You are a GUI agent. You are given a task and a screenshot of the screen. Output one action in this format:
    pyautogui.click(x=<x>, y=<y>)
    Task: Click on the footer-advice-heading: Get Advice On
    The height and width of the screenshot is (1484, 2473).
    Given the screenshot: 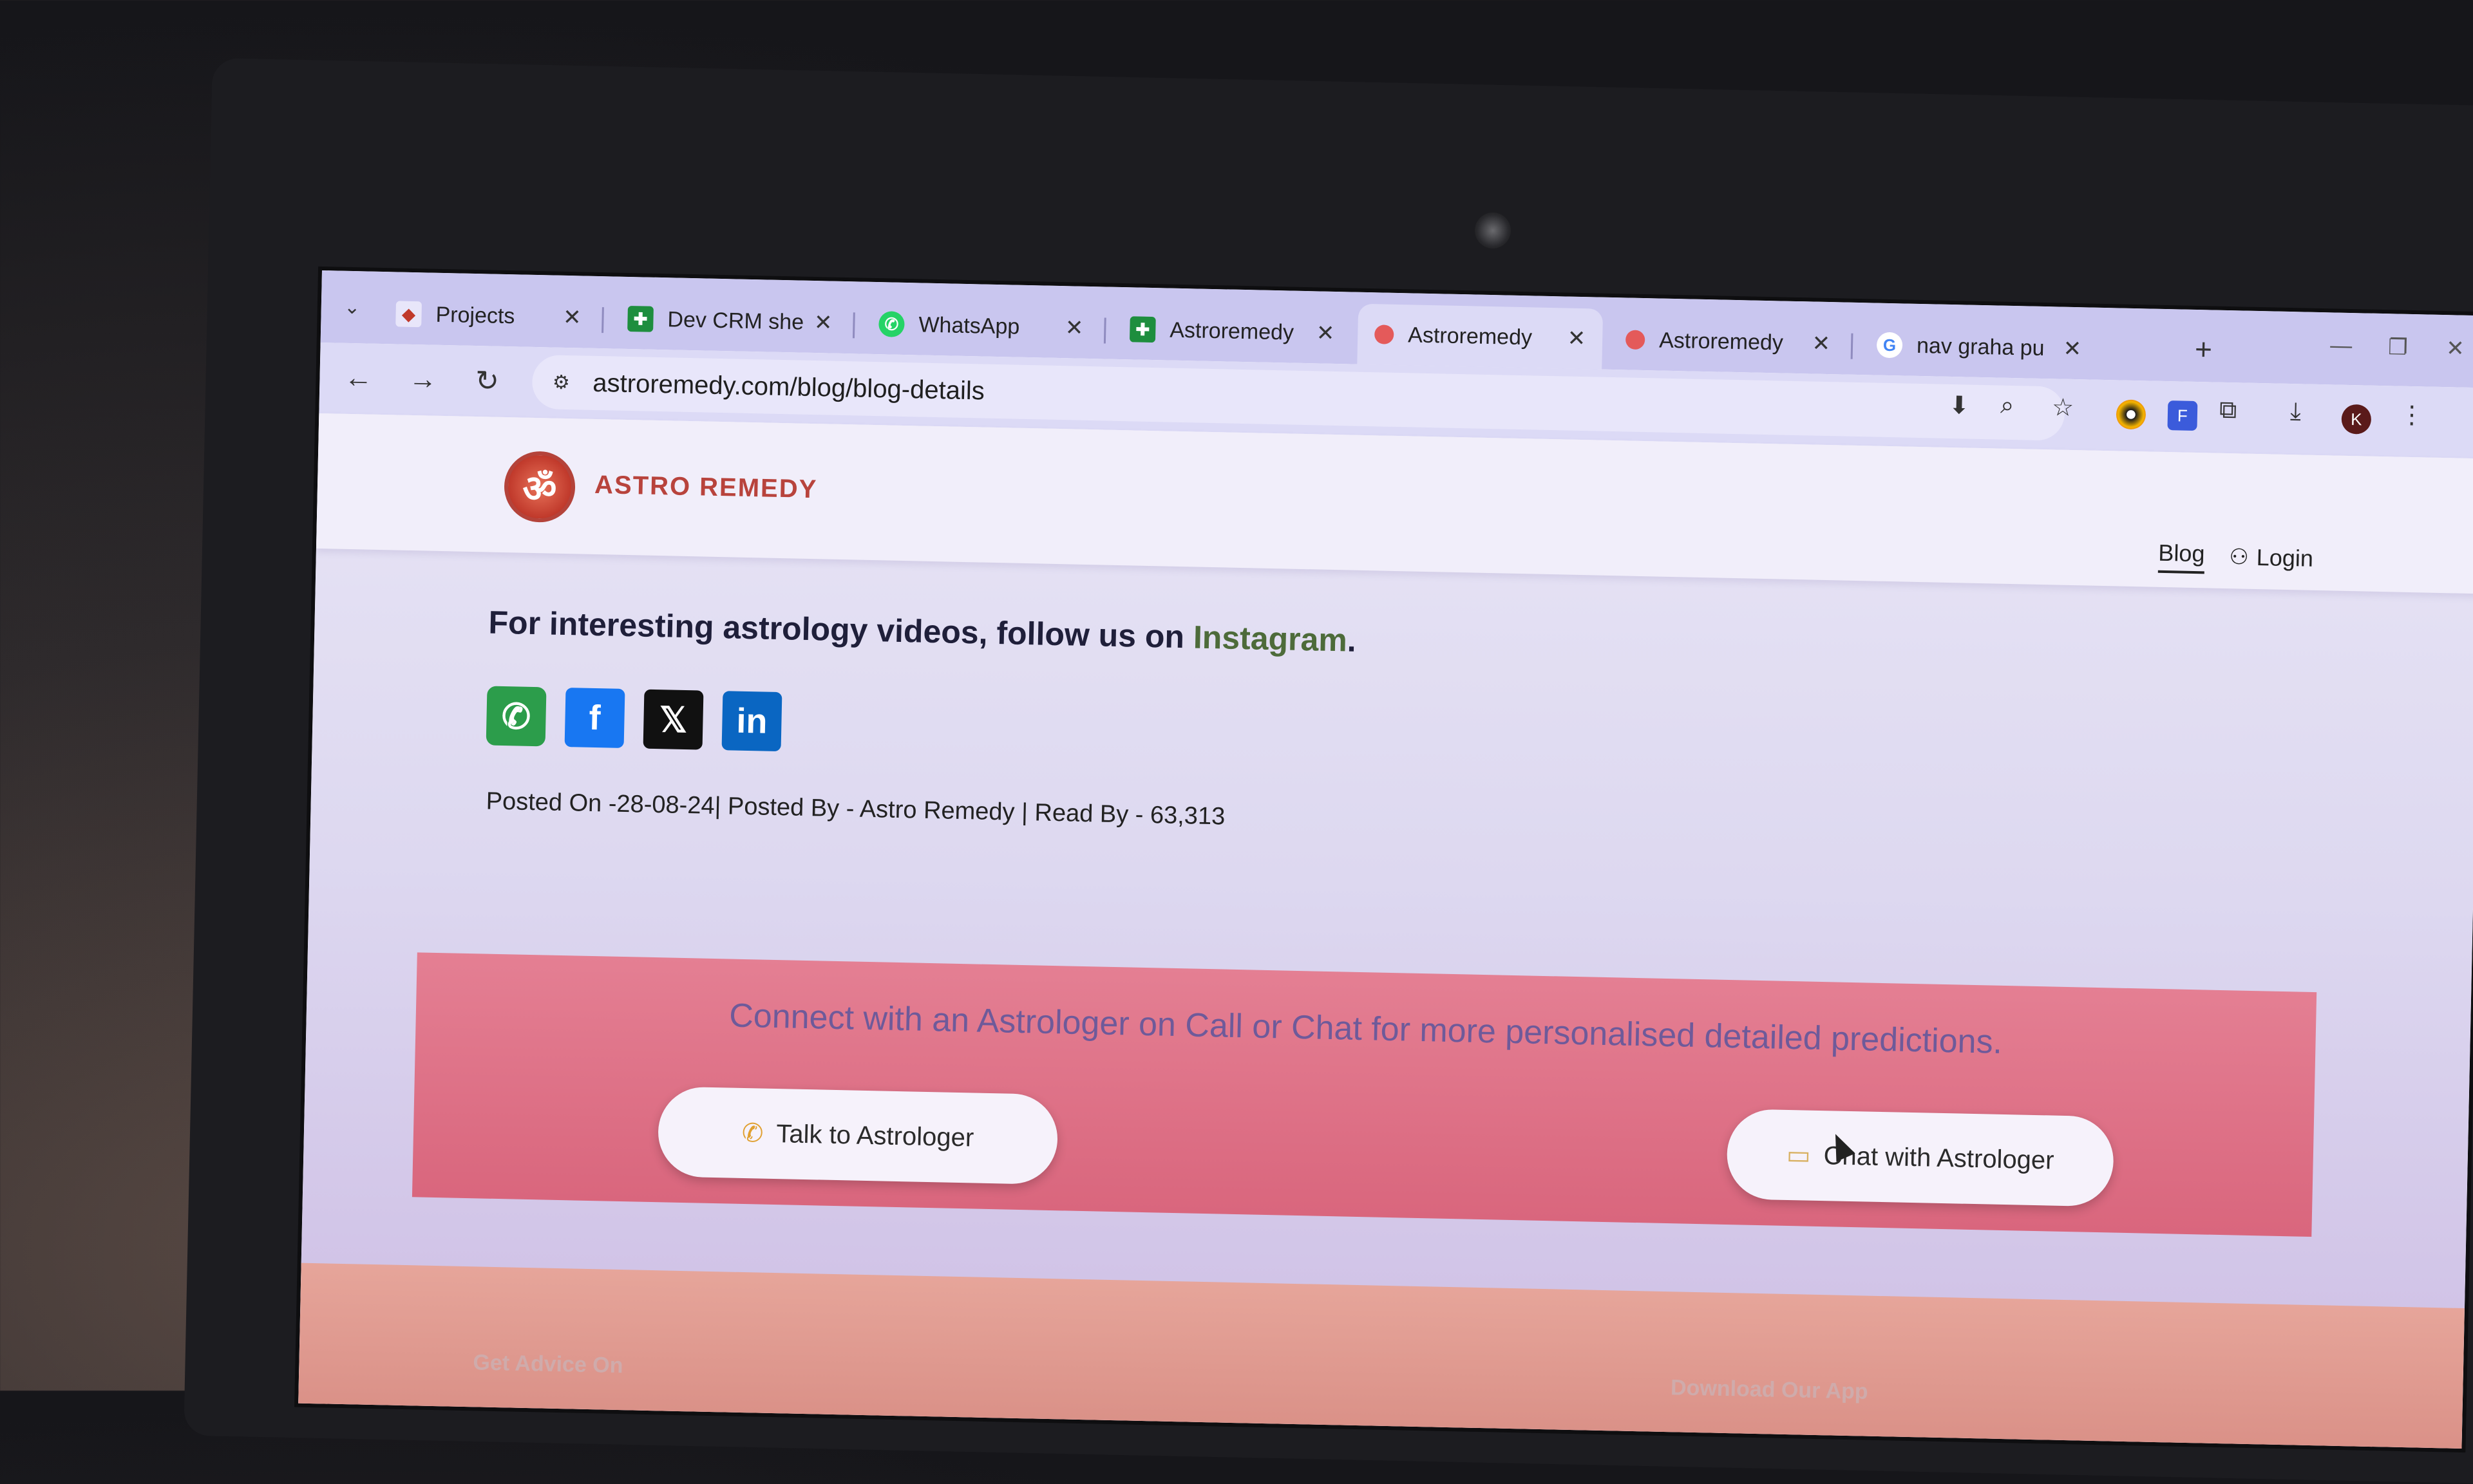 What is the action you would take?
    pyautogui.click(x=548, y=1364)
    